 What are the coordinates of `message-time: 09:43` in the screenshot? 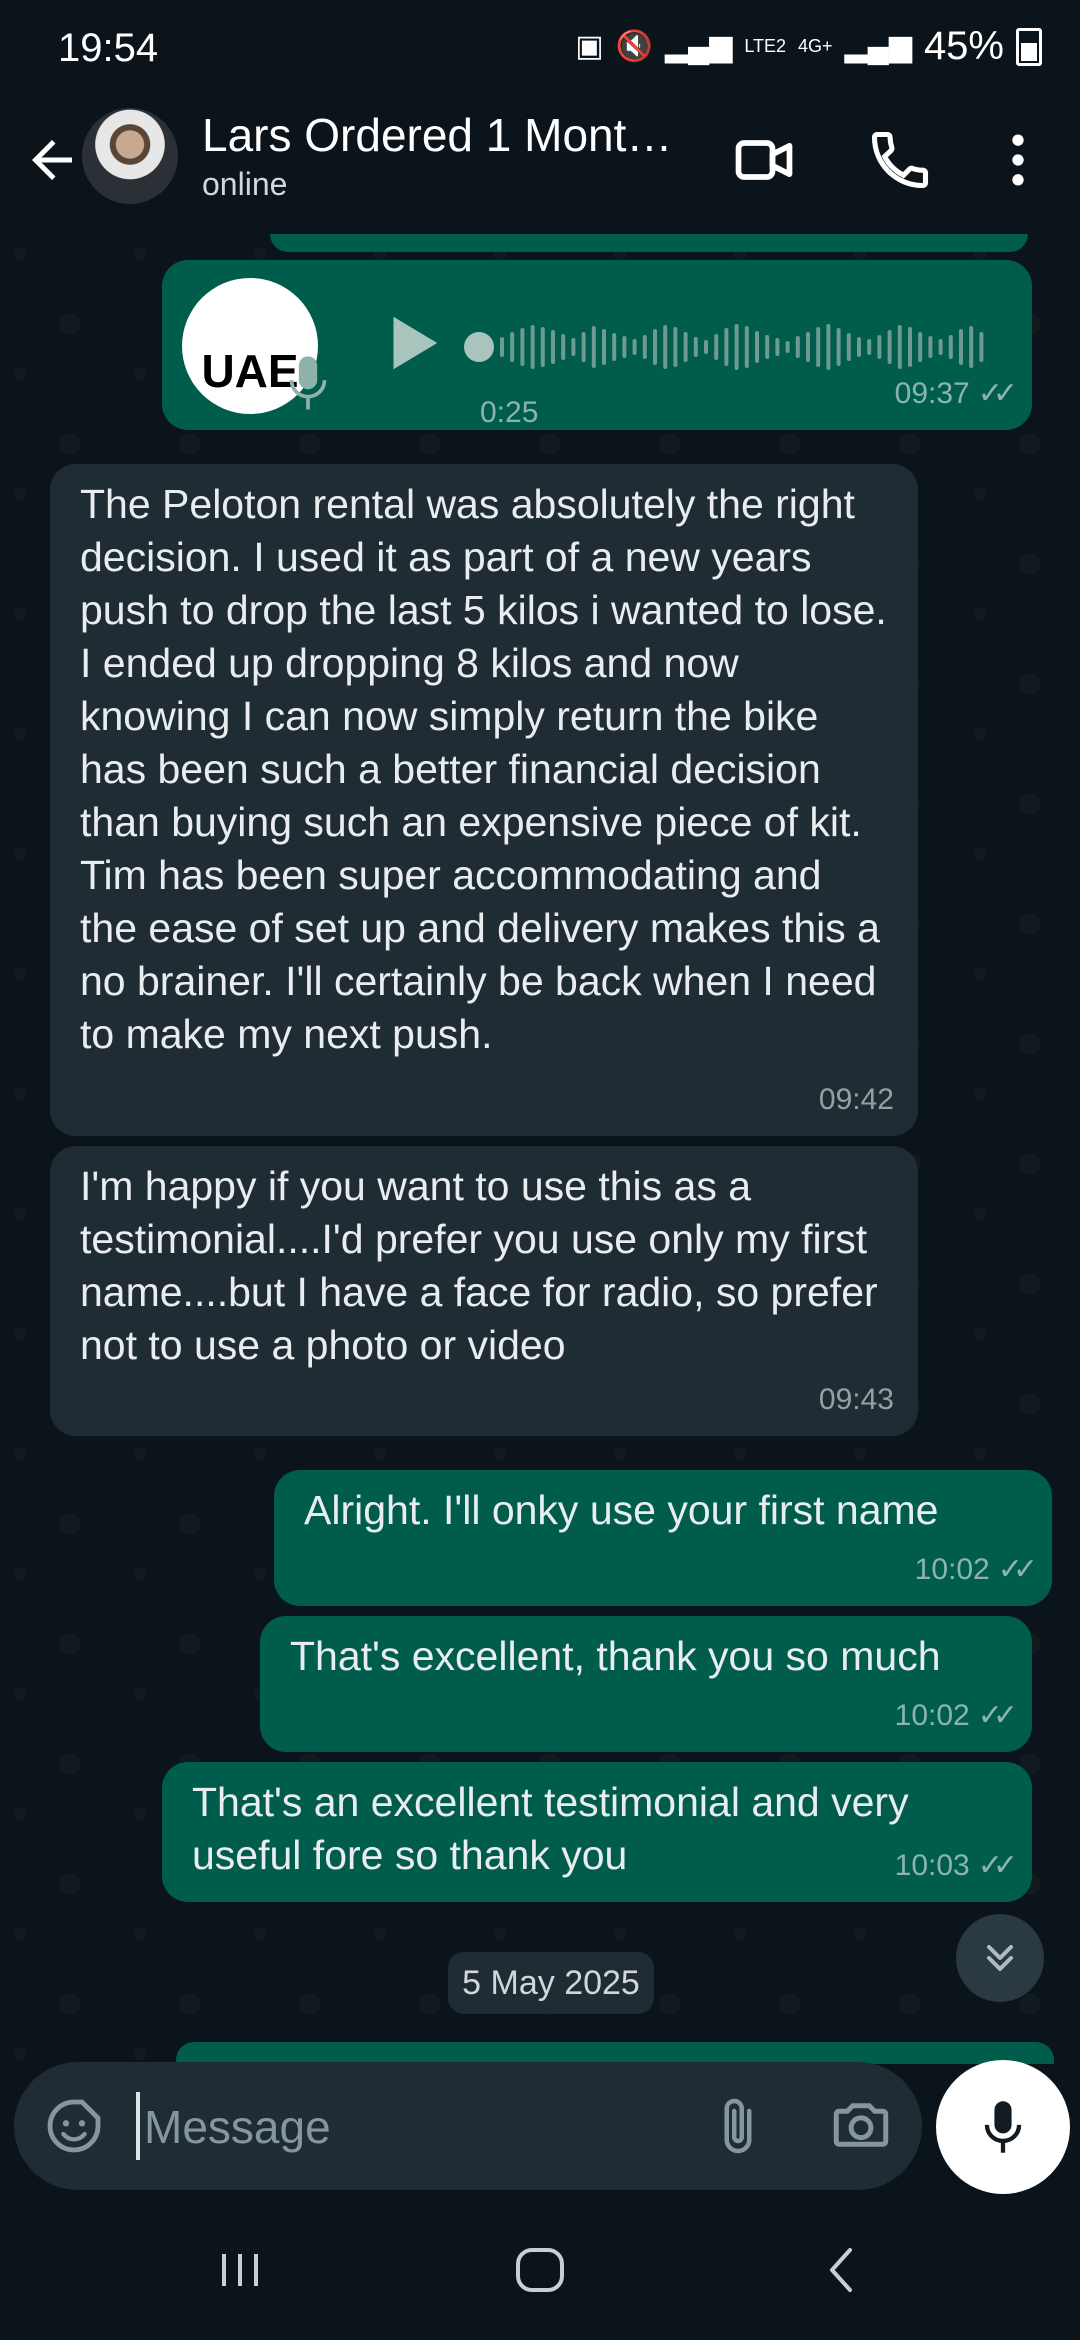 It's located at (856, 1399).